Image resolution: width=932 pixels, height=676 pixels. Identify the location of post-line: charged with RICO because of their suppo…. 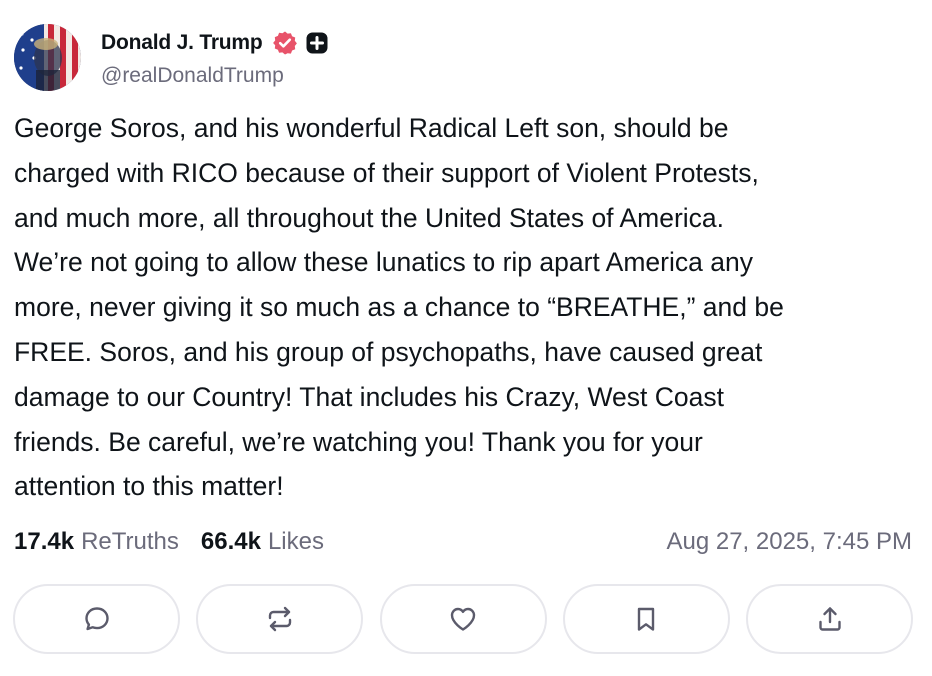
(386, 172).